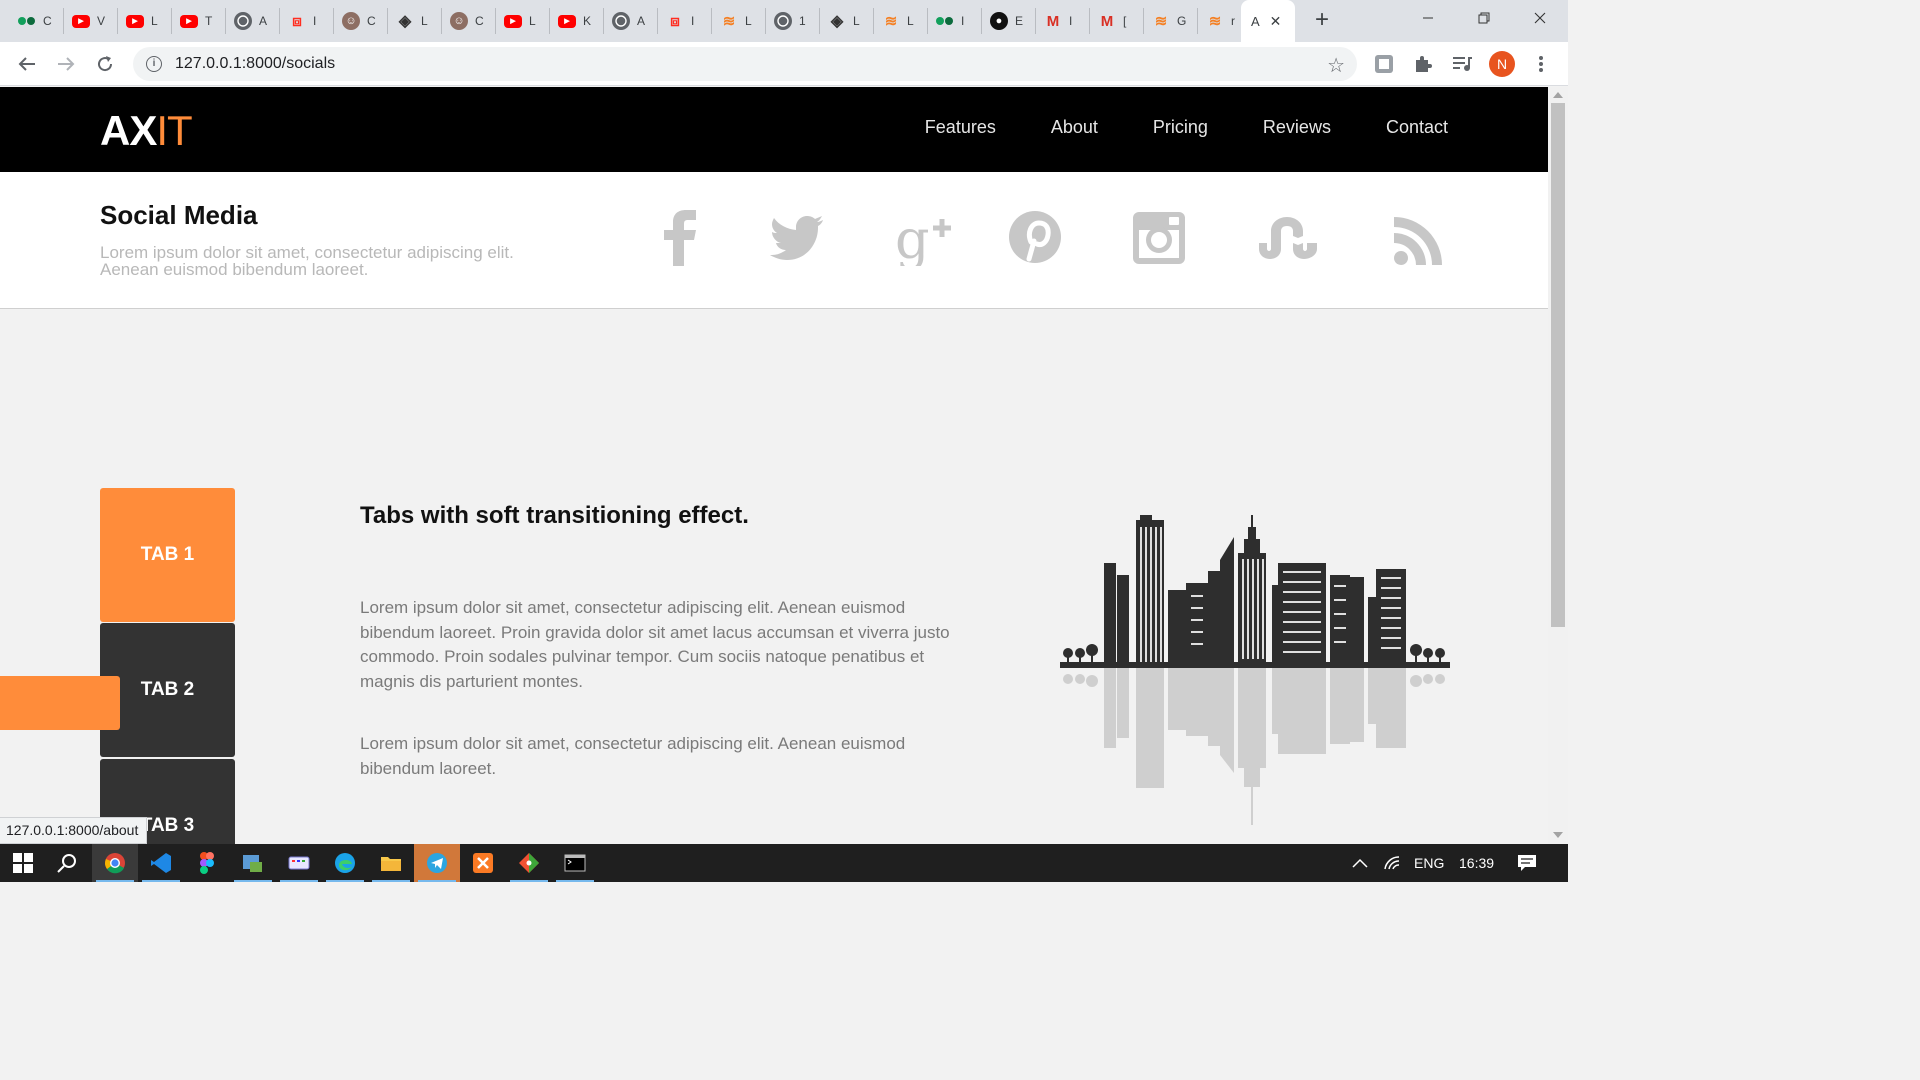 The image size is (1920, 1080). Describe the element at coordinates (1527, 863) in the screenshot. I see `notification-icon` at that location.